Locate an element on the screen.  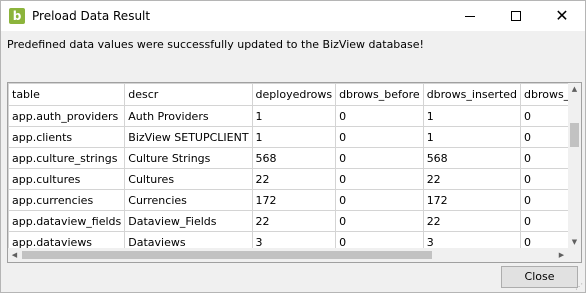
vertical-scroll-thumb is located at coordinates (574, 135).